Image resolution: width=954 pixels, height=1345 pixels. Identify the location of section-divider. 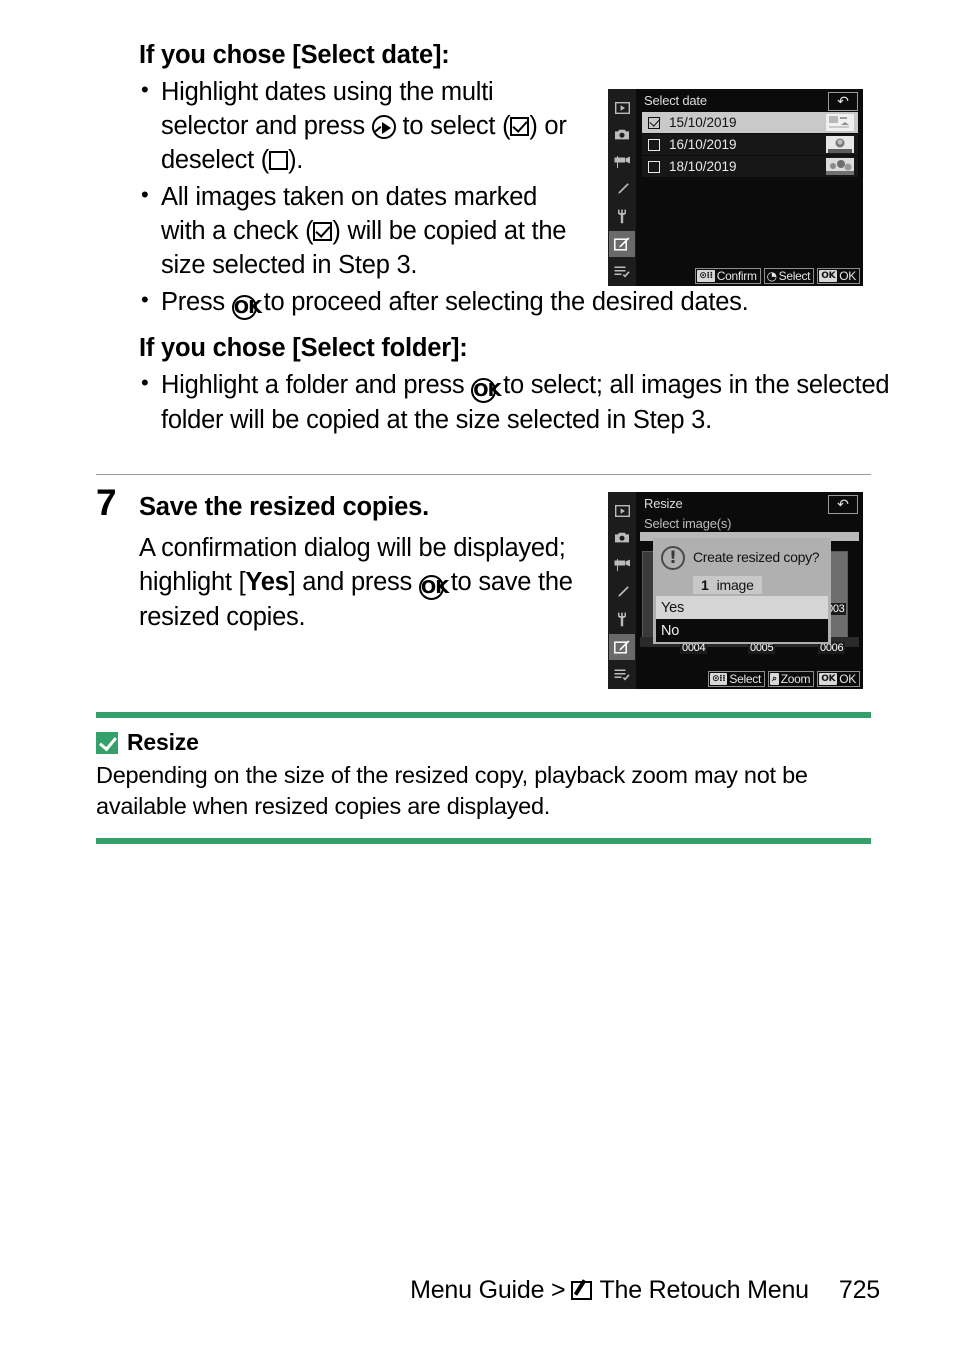
(483, 474).